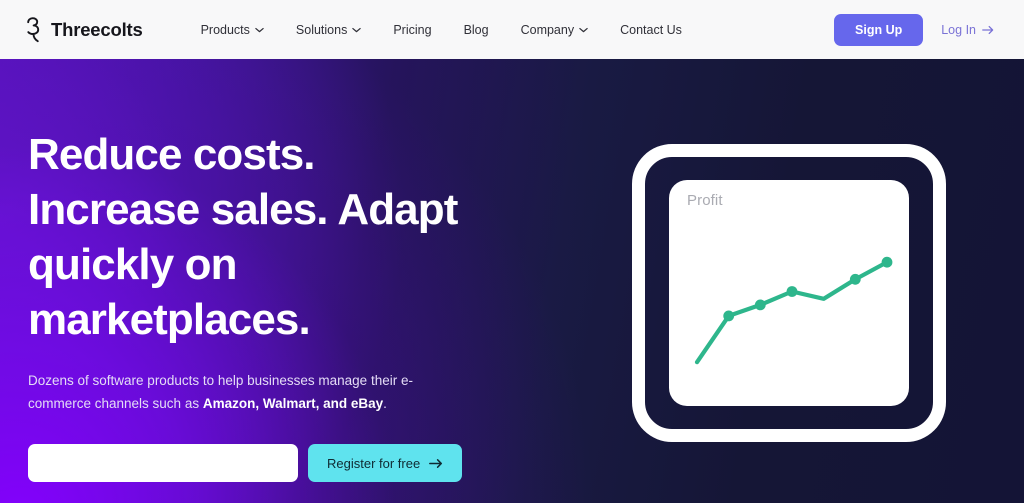 Image resolution: width=1024 pixels, height=503 pixels. What do you see at coordinates (169, 319) in the screenshot?
I see `headline-line-4: marketplaces.` at bounding box center [169, 319].